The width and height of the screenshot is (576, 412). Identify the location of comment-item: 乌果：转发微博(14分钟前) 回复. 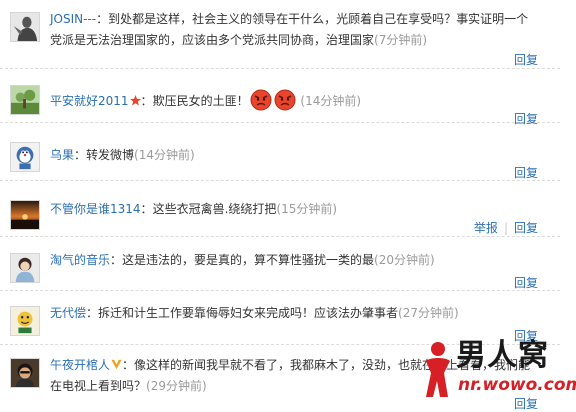
(280, 158).